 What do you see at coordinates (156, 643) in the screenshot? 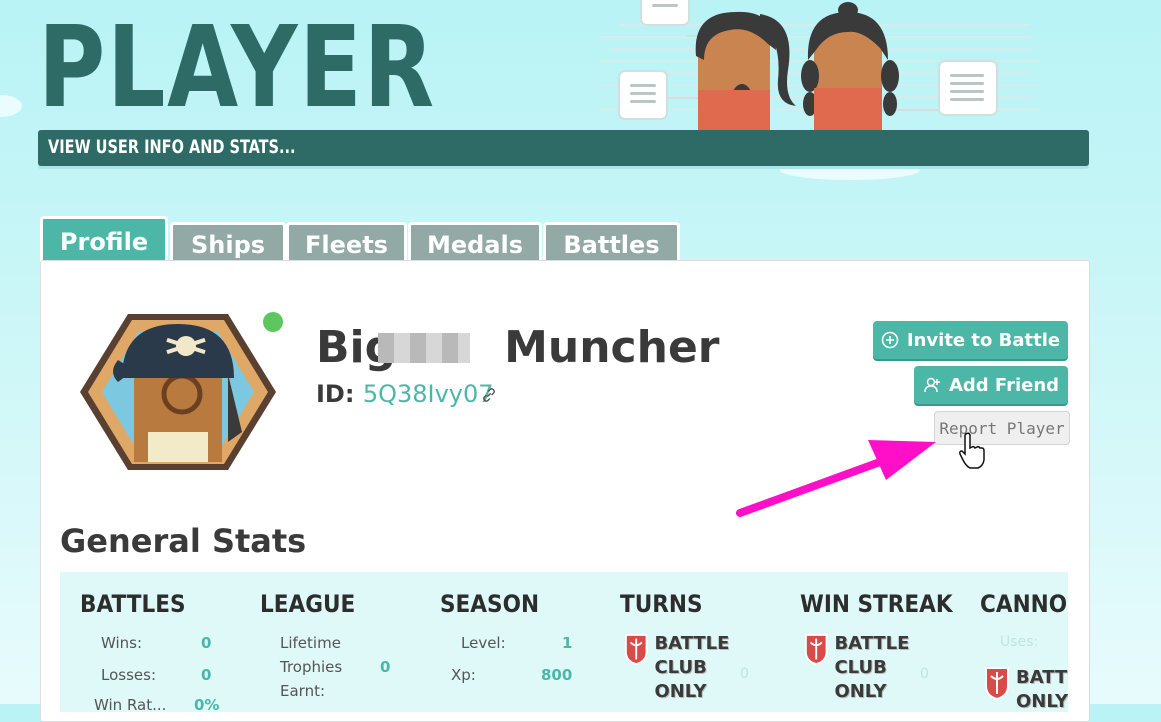
I see `stat-row: Wins: 0` at bounding box center [156, 643].